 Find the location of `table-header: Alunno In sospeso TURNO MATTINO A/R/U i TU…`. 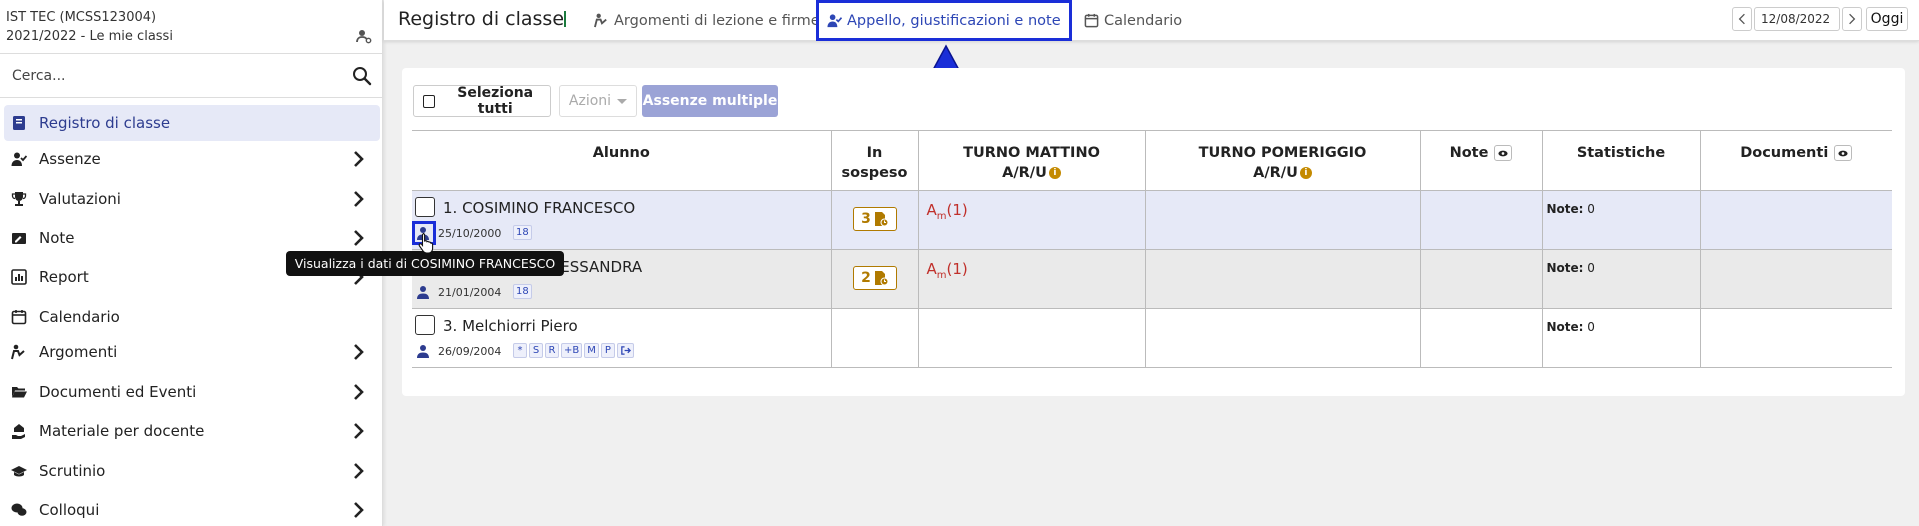

table-header: Alunno In sospeso TURNO MATTINO A/R/U i TU… is located at coordinates (1152, 160).